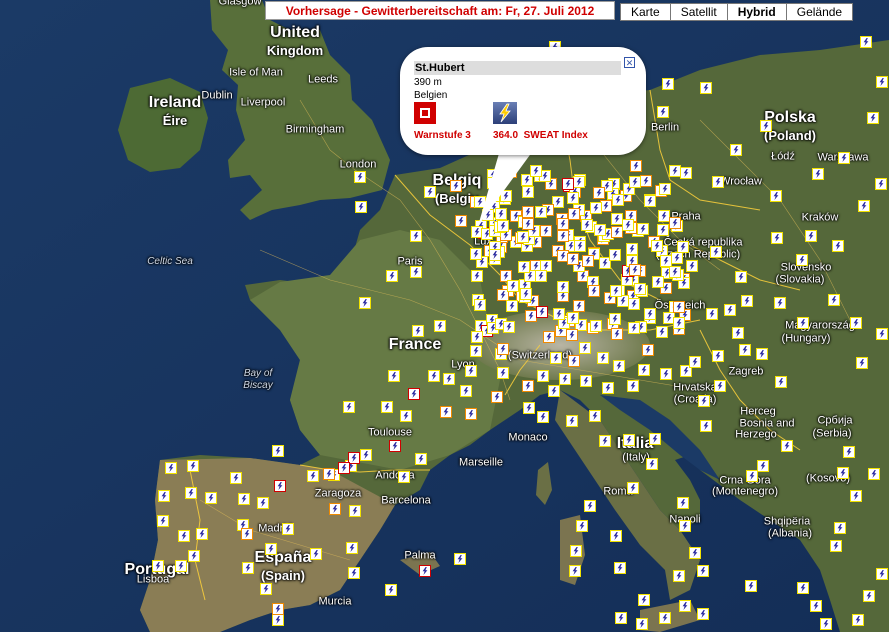 The height and width of the screenshot is (632, 889). Describe the element at coordinates (819, 12) in the screenshot. I see `map-type-gelaende-button: Gelände` at that location.